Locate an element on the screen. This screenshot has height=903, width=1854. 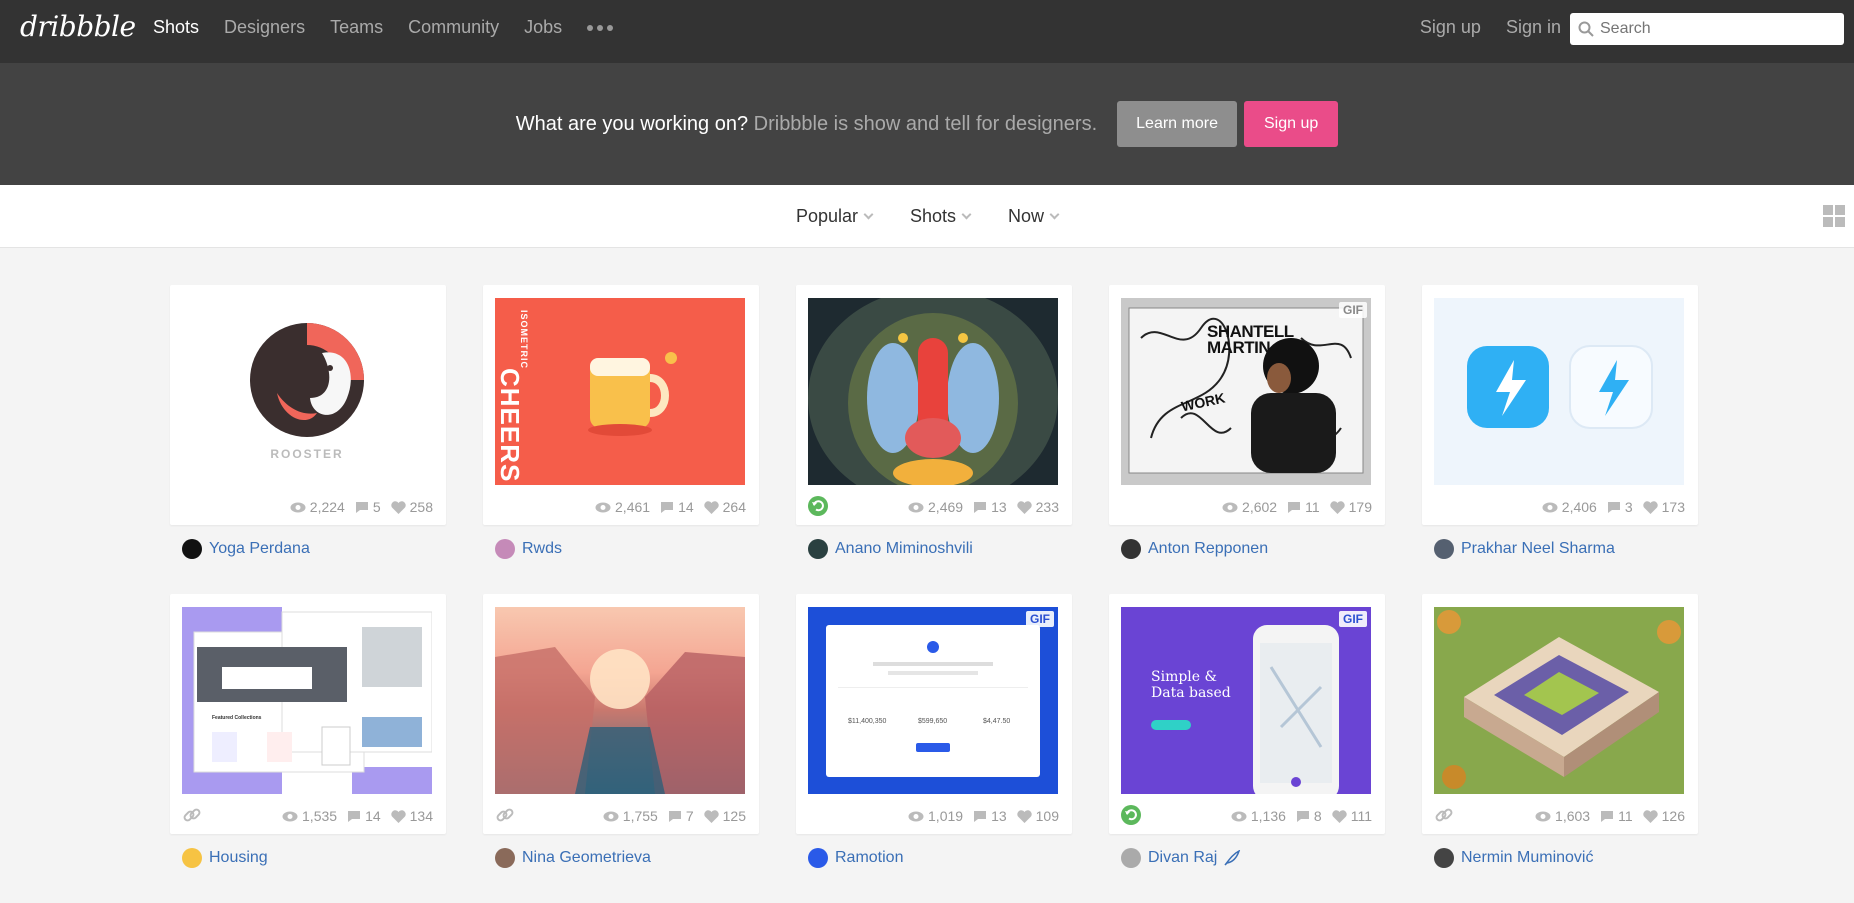
dribbble-logo: dribbble is located at coordinates (78, 26).